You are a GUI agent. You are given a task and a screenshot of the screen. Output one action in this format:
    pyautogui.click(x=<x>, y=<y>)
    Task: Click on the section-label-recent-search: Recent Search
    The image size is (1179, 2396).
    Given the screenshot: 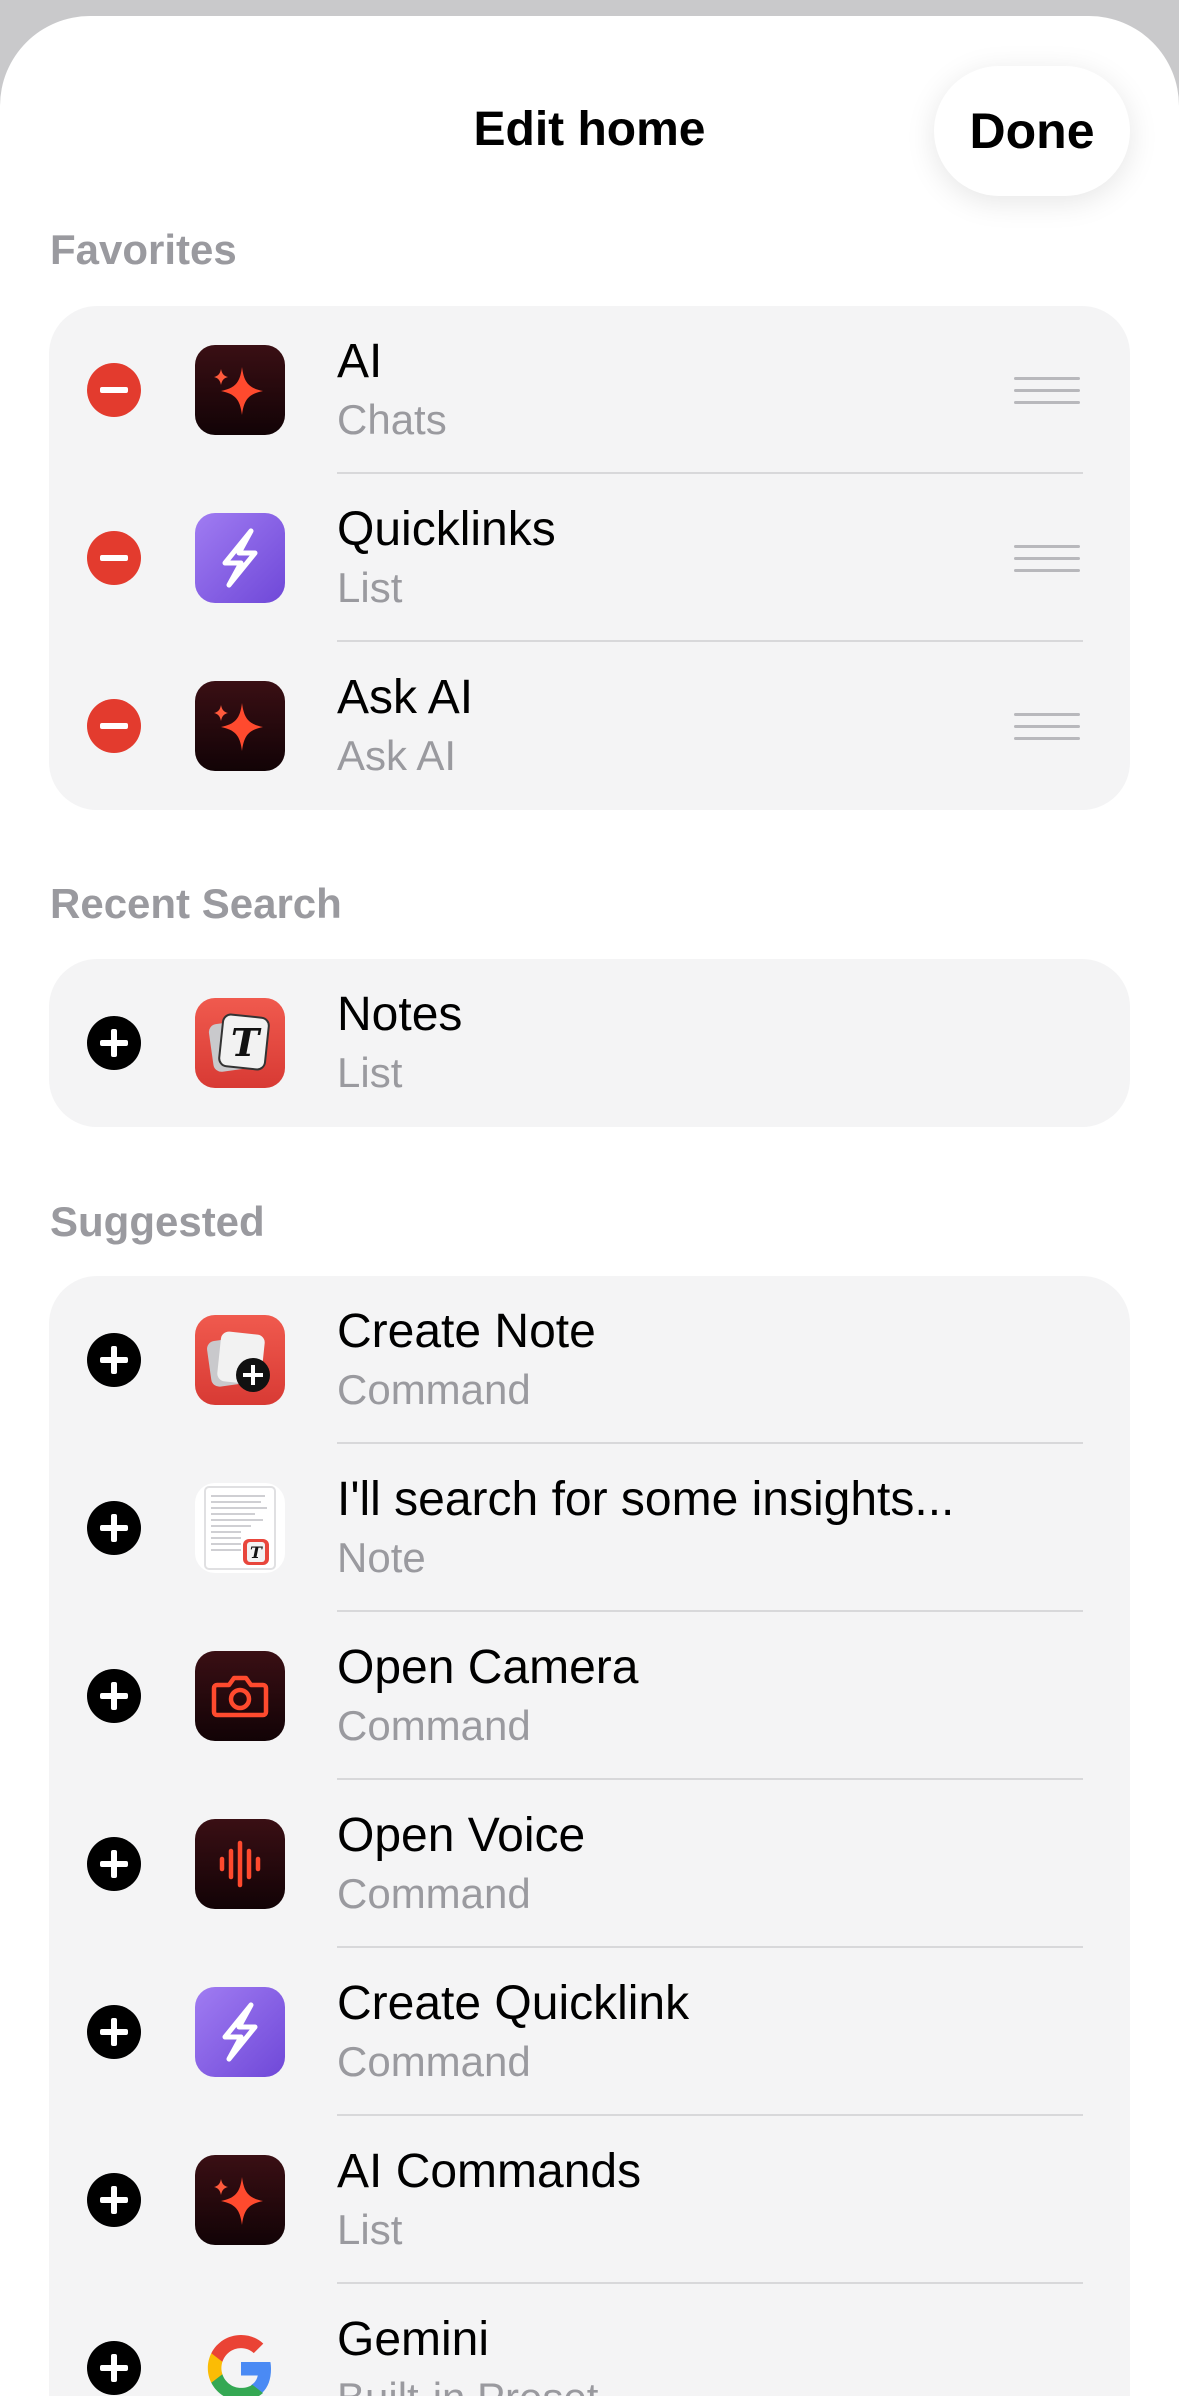 What is the action you would take?
    pyautogui.click(x=196, y=903)
    